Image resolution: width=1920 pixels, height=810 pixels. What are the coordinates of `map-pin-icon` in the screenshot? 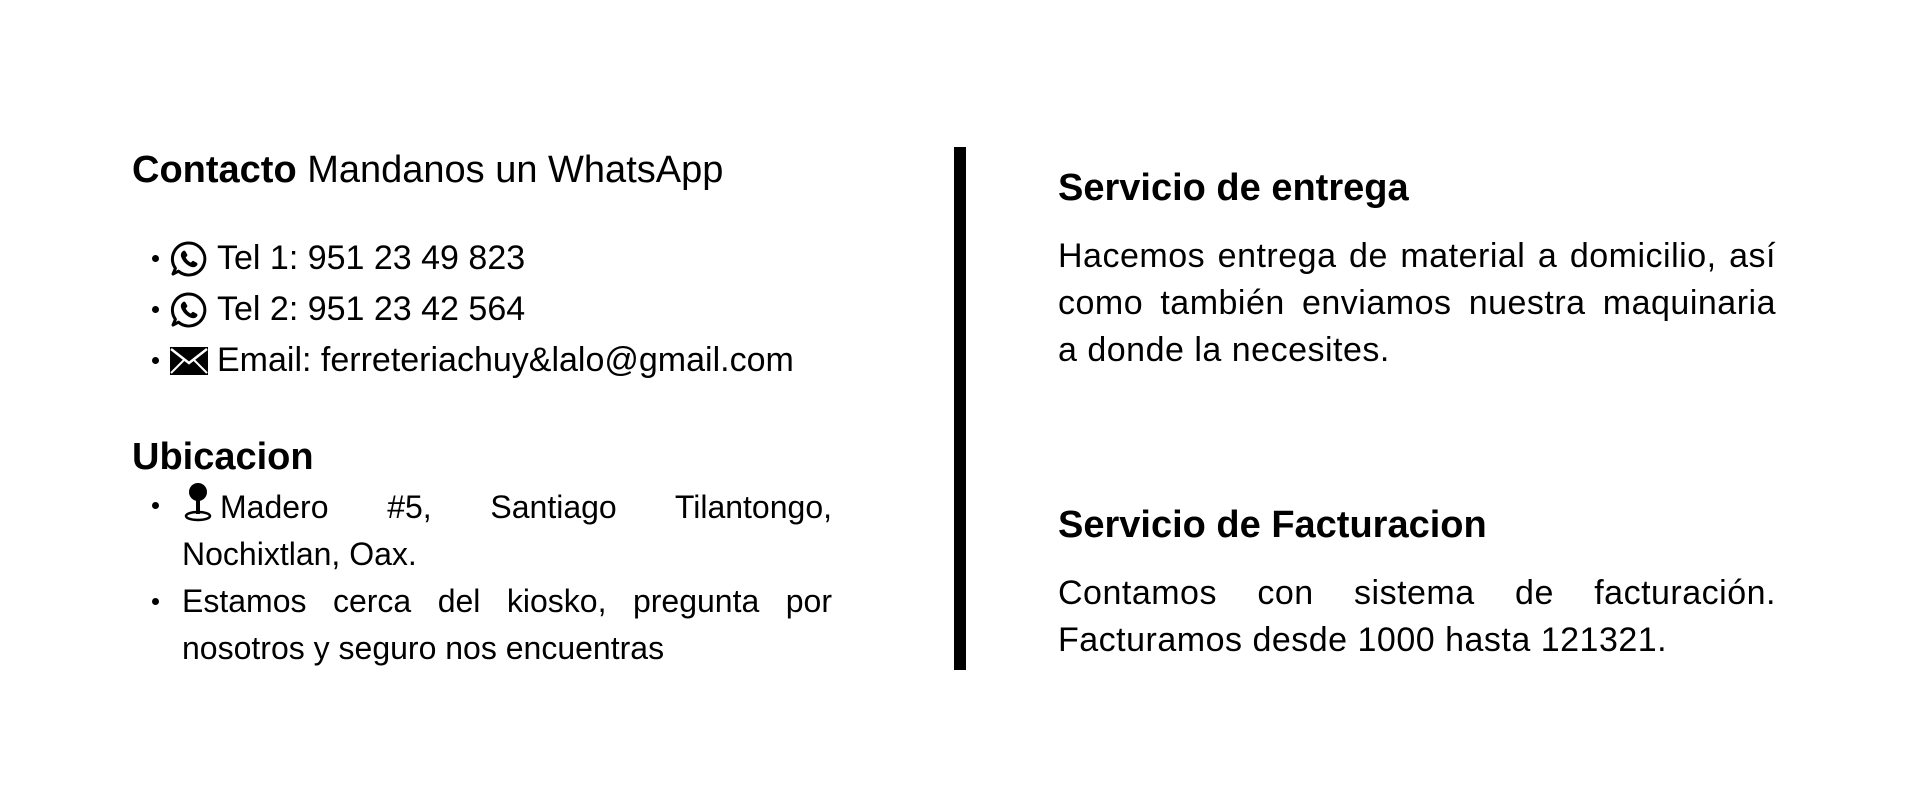 It's located at (198, 502).